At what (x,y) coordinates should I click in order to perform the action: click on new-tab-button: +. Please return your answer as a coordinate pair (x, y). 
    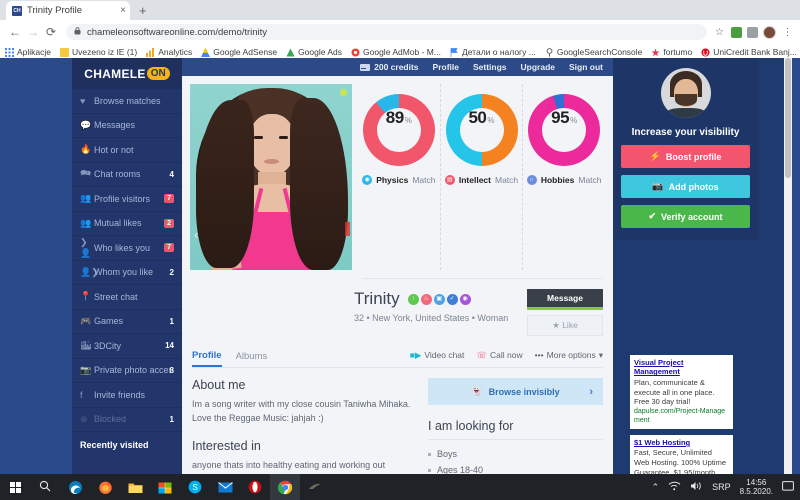
    Looking at the image, I should click on (143, 11).